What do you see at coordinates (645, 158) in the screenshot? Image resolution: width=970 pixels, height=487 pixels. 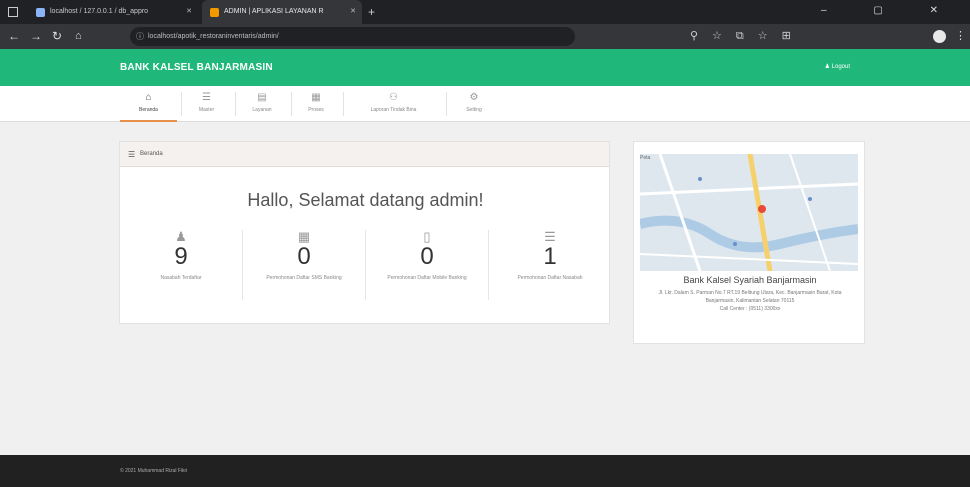 I see `map-label: Peta` at bounding box center [645, 158].